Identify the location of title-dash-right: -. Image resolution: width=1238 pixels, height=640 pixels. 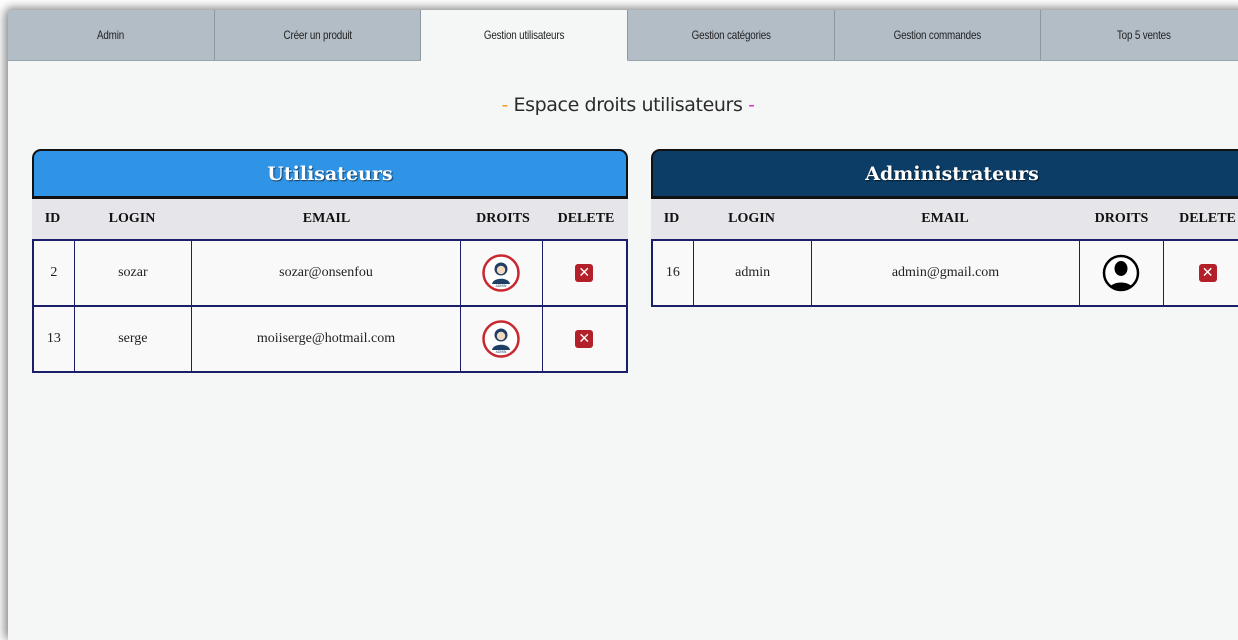
(751, 105).